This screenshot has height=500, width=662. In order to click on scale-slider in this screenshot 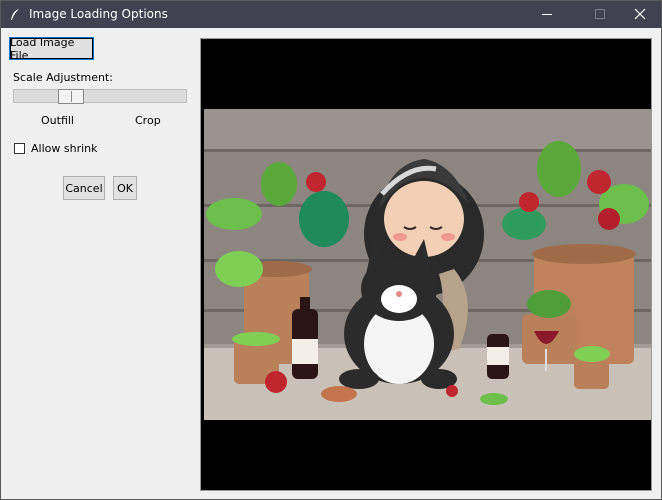, I will do `click(100, 96)`.